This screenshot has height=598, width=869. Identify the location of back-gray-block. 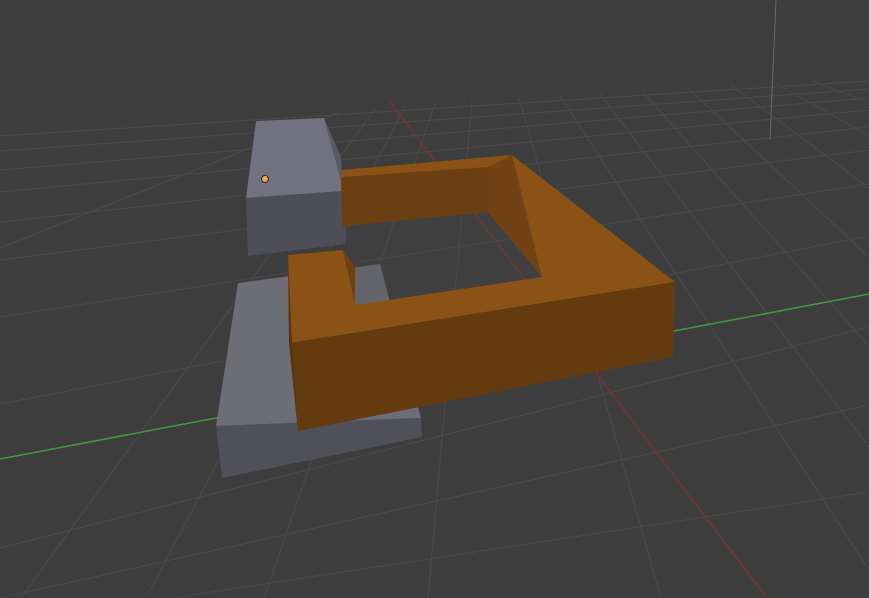
(296, 187).